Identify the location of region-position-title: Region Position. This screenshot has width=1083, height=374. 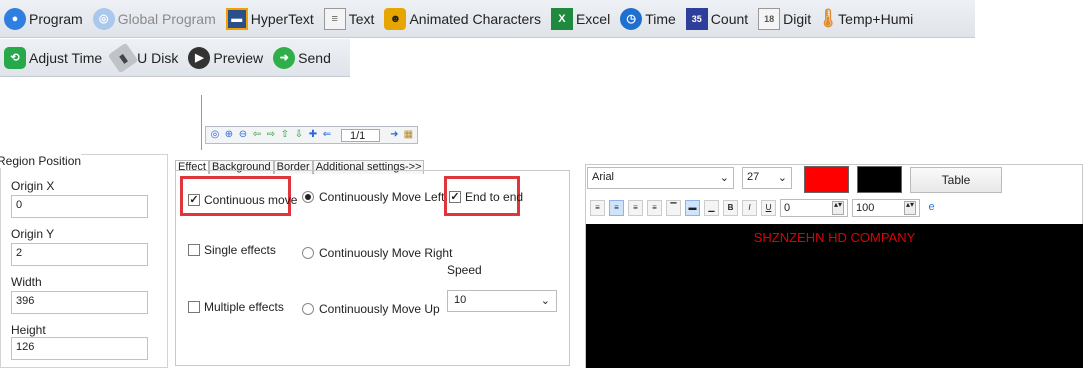
(41, 161).